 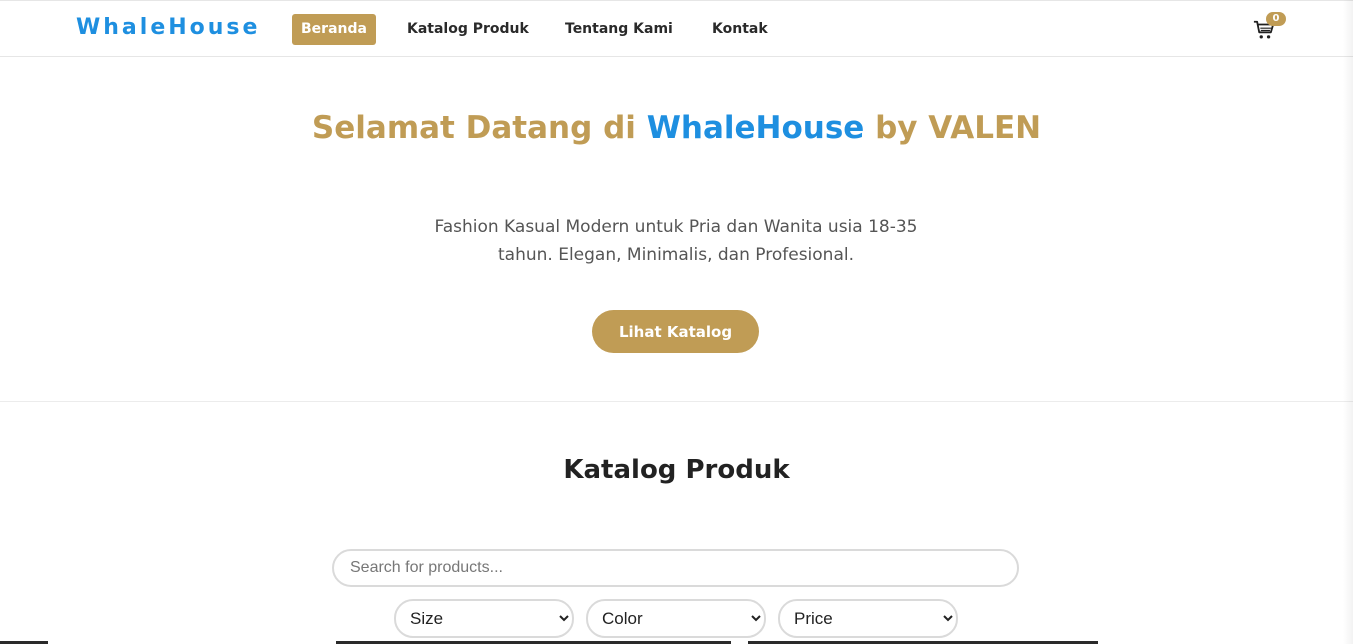 What do you see at coordinates (740, 29) in the screenshot?
I see `nav-item-kontak: Kontak` at bounding box center [740, 29].